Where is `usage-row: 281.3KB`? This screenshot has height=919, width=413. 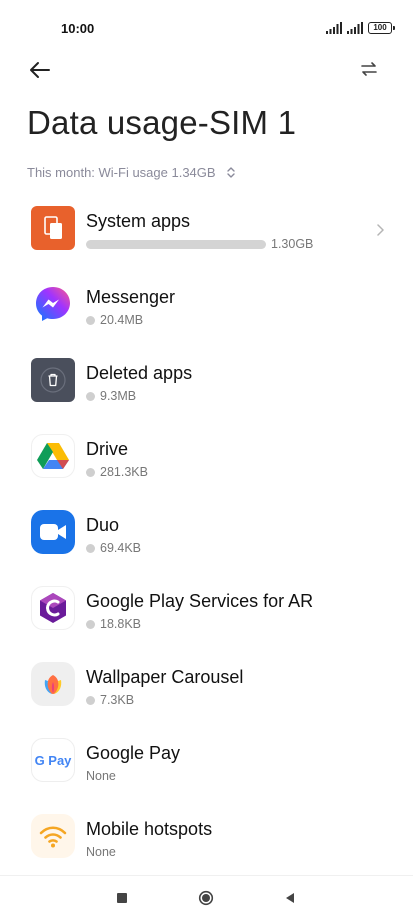 usage-row: 281.3KB is located at coordinates (117, 472).